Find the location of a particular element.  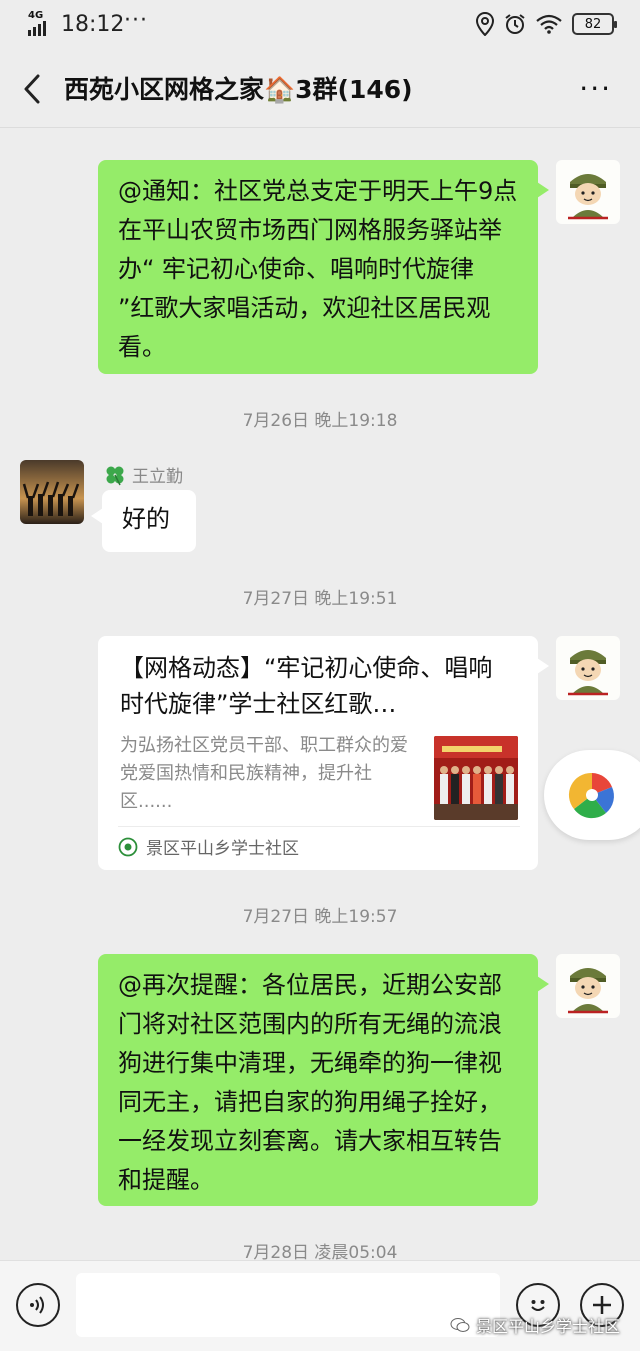

location-icon is located at coordinates (485, 24).